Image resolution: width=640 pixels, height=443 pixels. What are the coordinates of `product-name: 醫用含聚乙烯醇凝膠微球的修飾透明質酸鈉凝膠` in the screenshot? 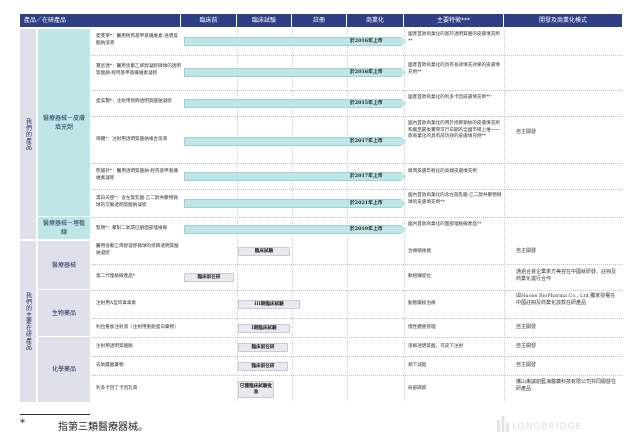 It's located at (137, 250).